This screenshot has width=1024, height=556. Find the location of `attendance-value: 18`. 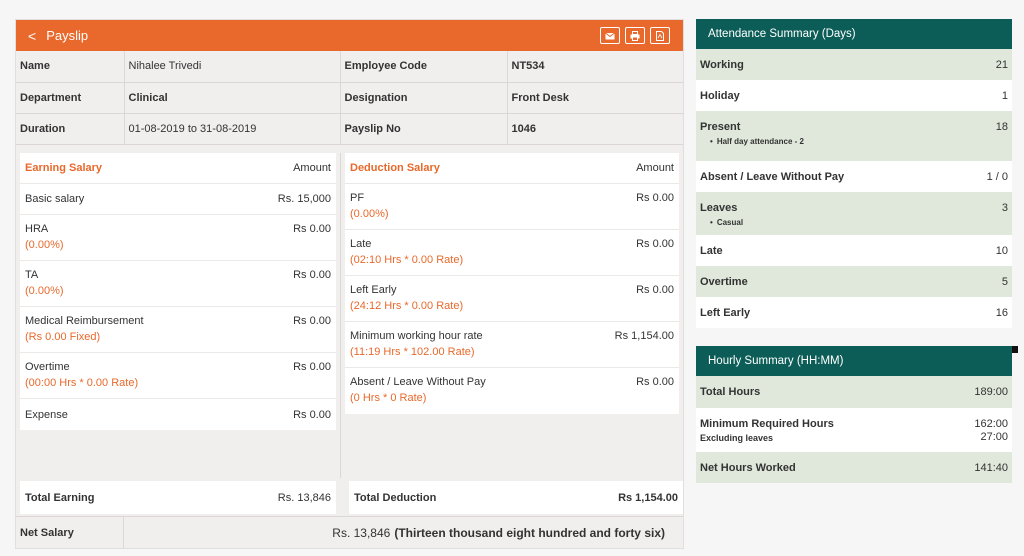

attendance-value: 18 is located at coordinates (1001, 127).